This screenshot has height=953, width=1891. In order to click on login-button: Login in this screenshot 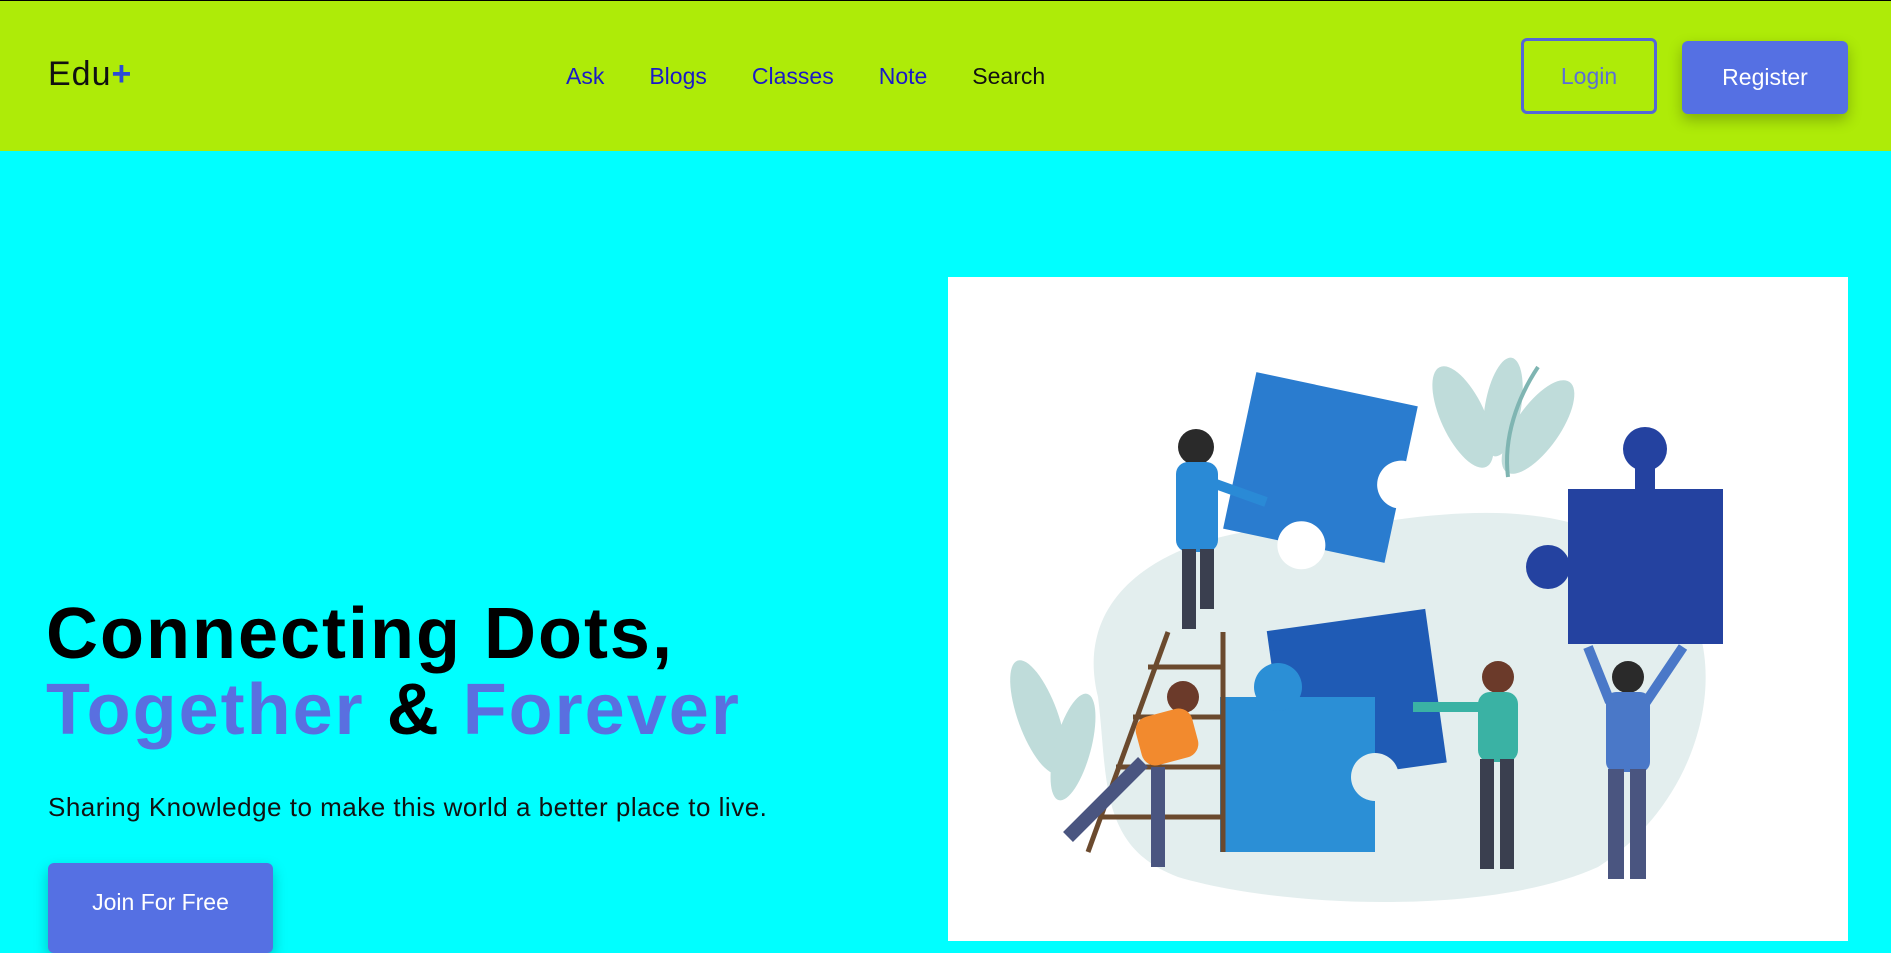, I will do `click(1589, 76)`.